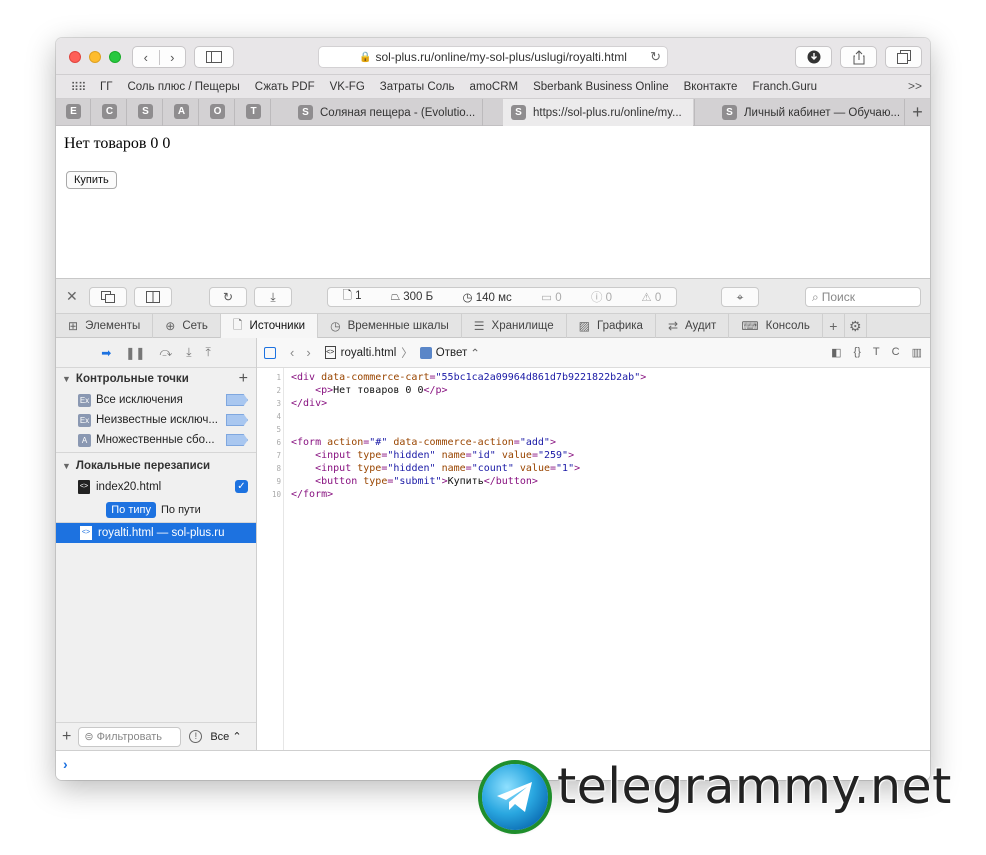 Image resolution: width=986 pixels, height=855 pixels. I want to click on tab-network: ⊕ Сеть, so click(187, 326).